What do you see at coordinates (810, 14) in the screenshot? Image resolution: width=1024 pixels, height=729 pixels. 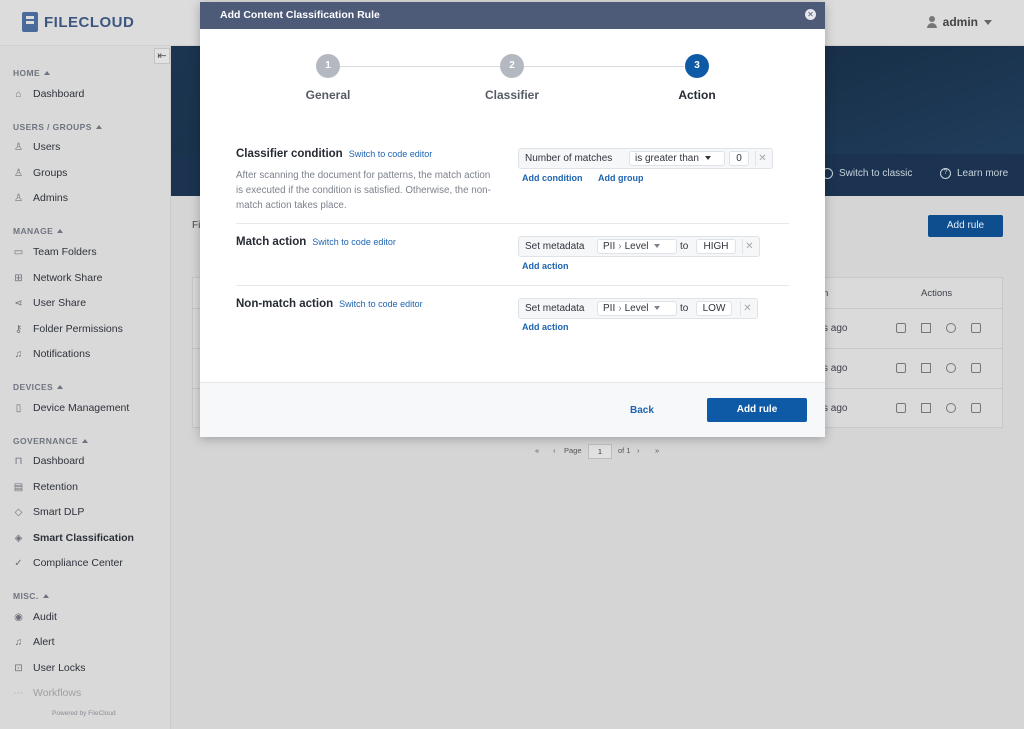 I see `close-icon: ✕` at bounding box center [810, 14].